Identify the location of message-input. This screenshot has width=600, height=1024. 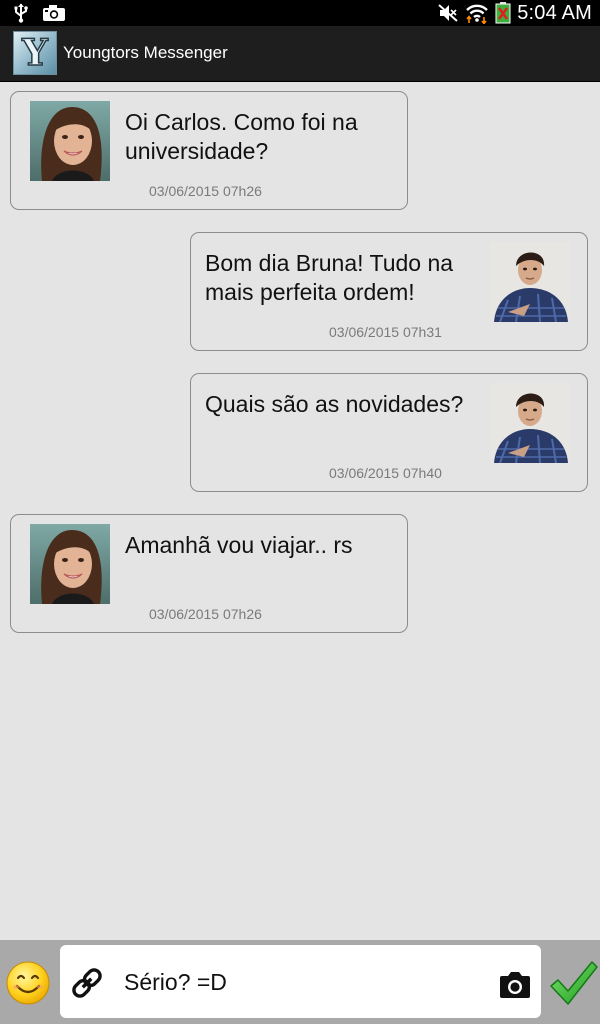
(304, 982).